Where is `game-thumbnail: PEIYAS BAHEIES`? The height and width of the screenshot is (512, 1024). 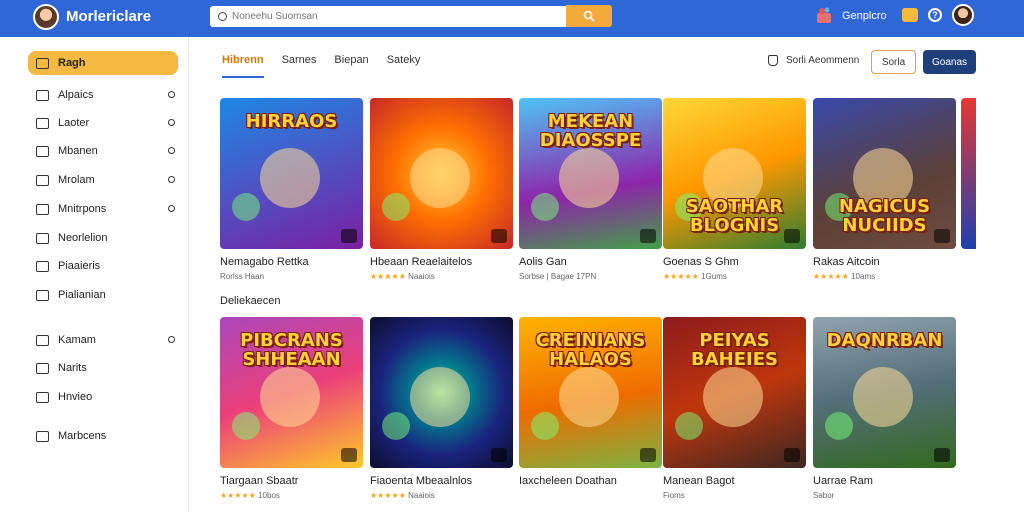
game-thumbnail: PEIYAS BAHEIES is located at coordinates (734, 392).